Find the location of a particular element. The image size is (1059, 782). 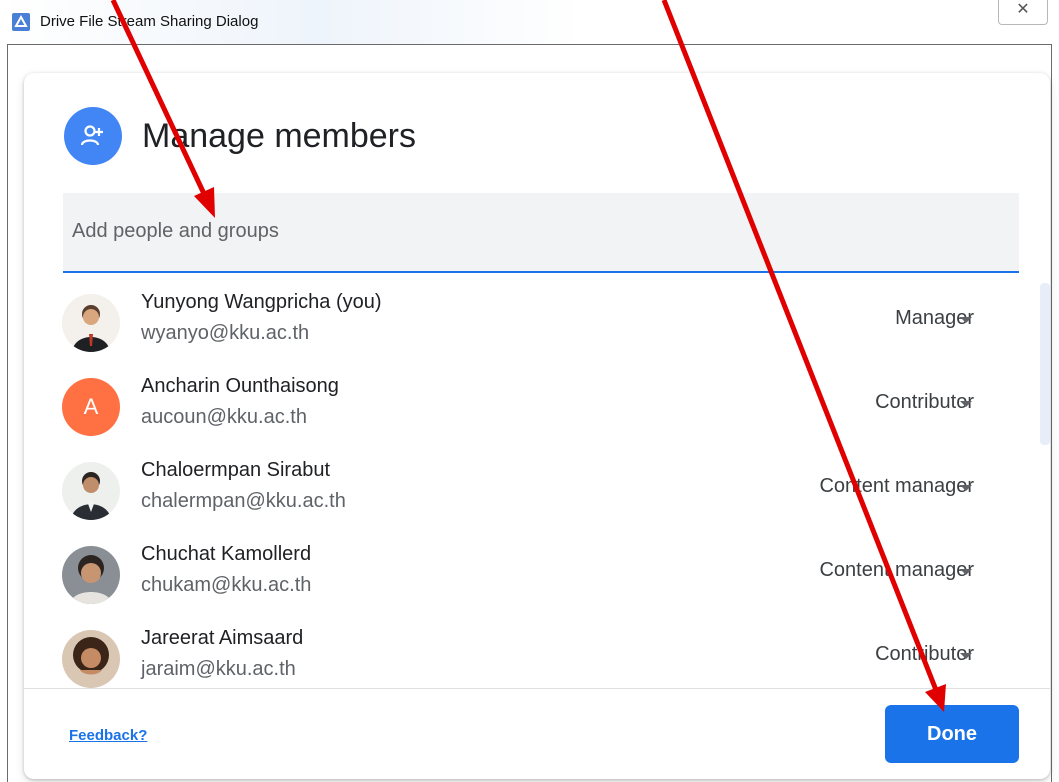

add-people-input is located at coordinates (541, 231).